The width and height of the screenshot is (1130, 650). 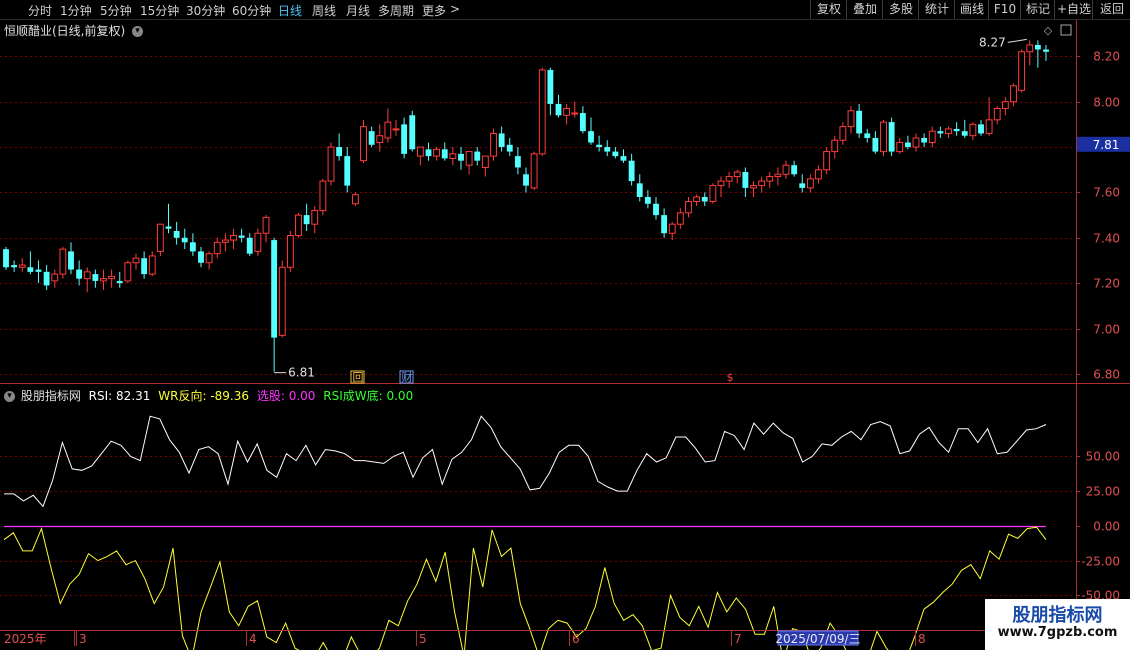 I want to click on rsiw-value: 0.00, so click(x=400, y=396).